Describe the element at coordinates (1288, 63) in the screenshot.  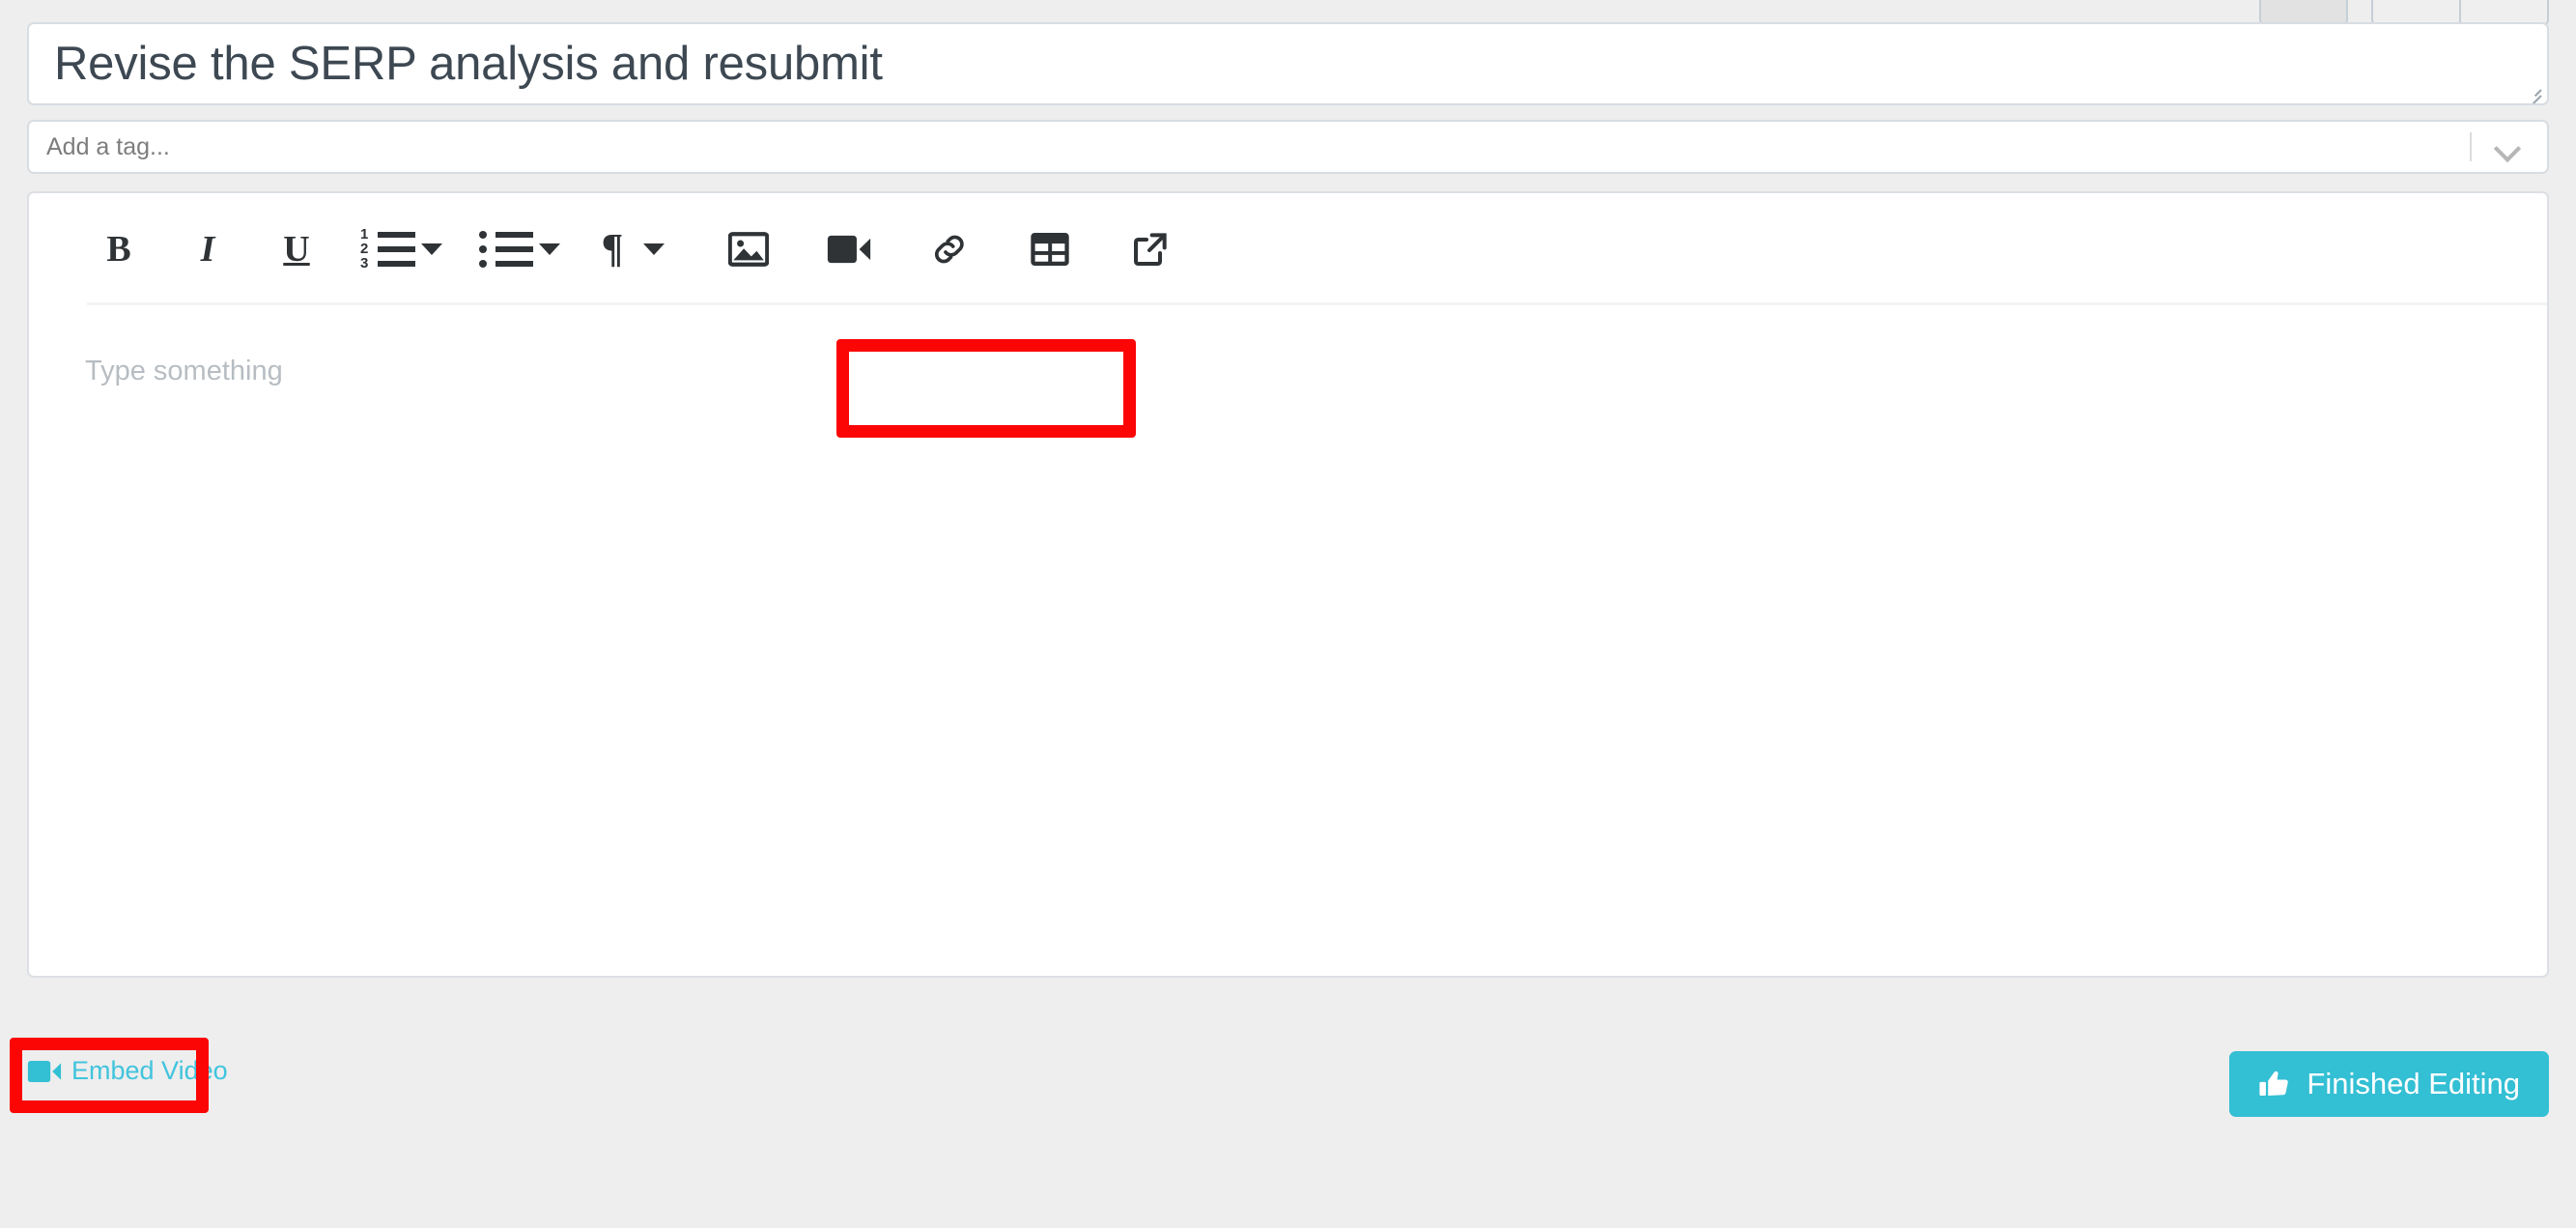
I see `title-input: Revise the SERP analysis and resubmit` at that location.